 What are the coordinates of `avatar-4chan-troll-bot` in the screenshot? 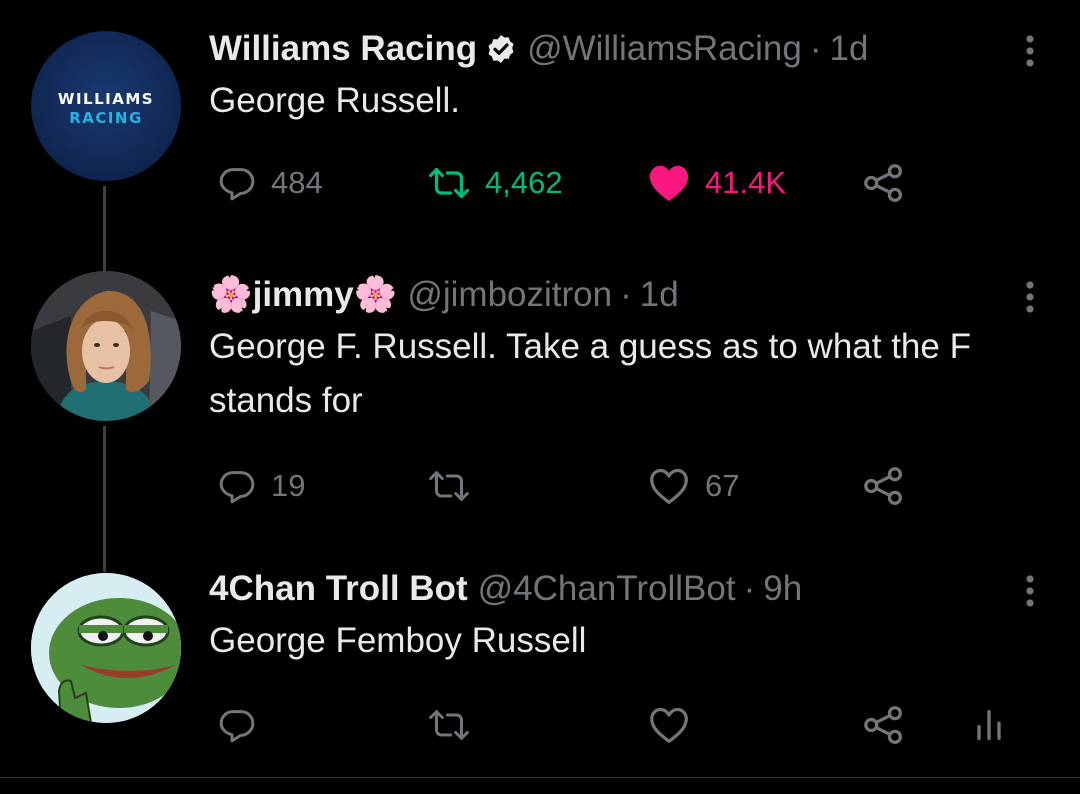 It's located at (106, 648).